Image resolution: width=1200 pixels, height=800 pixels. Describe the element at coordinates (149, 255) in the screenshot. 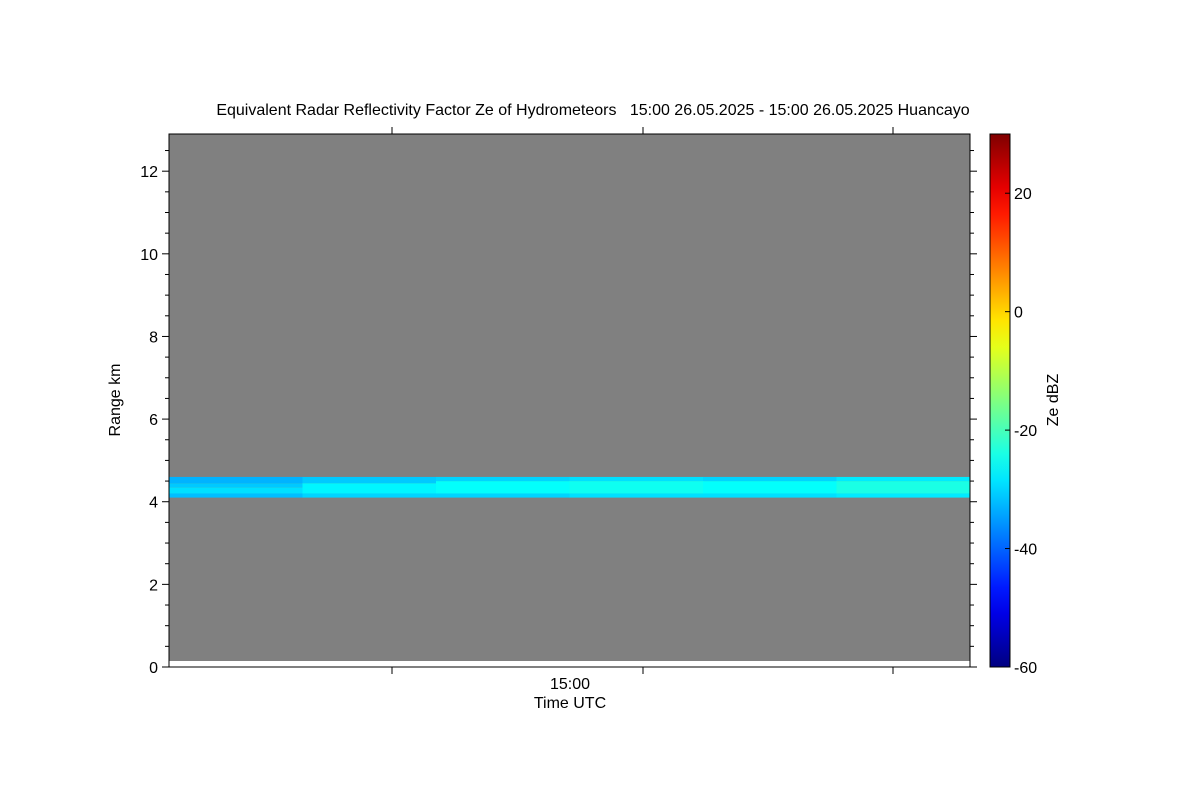

I see `y-tick-label: 10` at that location.